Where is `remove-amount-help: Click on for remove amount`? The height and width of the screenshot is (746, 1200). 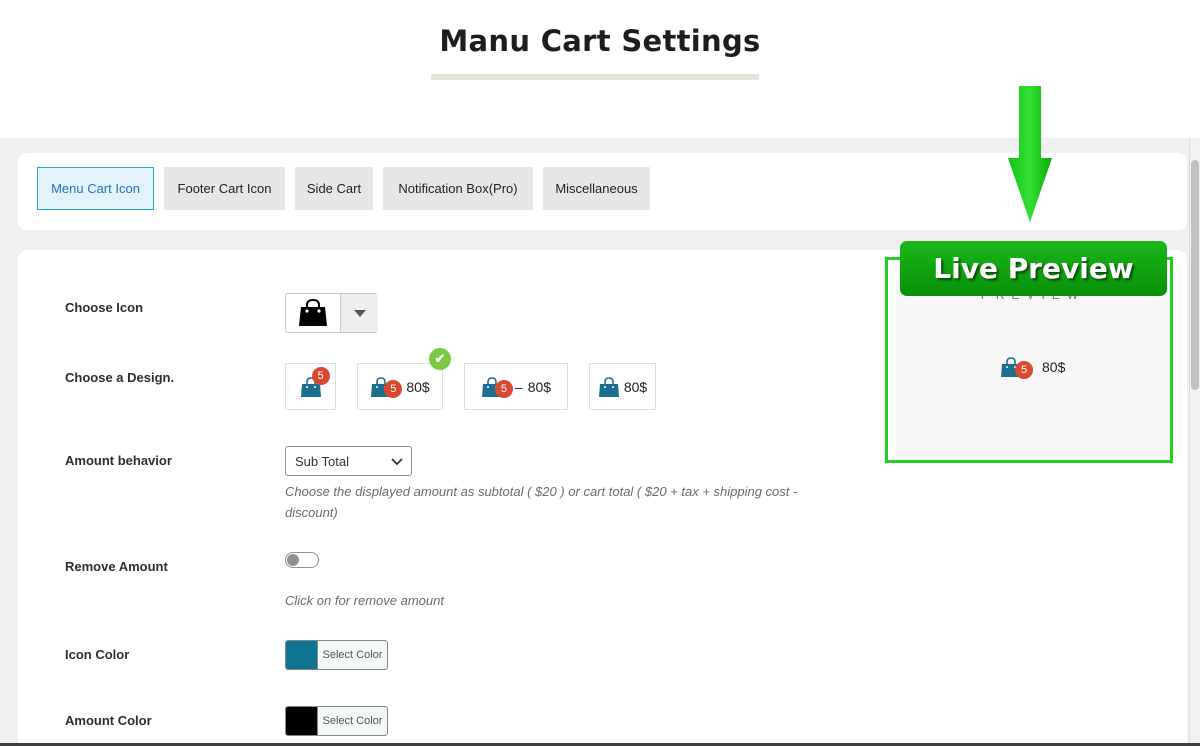 remove-amount-help: Click on for remove amount is located at coordinates (364, 600).